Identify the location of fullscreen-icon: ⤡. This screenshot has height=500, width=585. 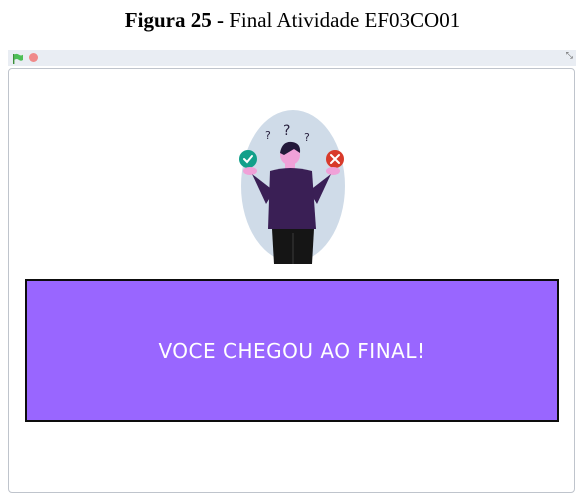
(569, 56).